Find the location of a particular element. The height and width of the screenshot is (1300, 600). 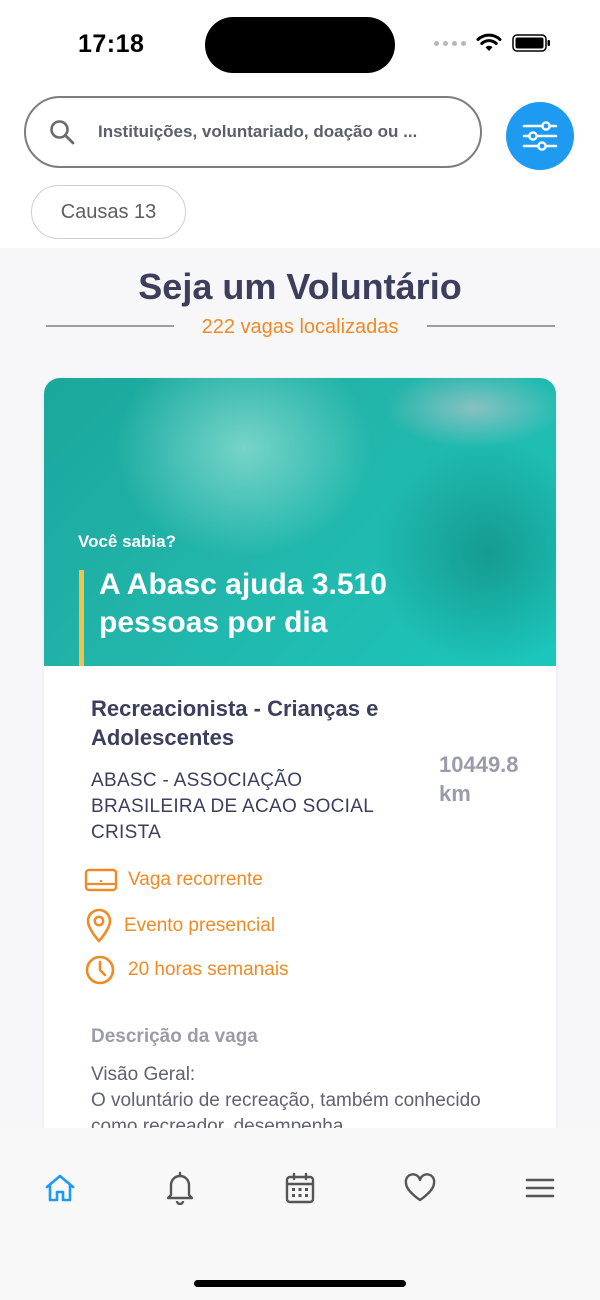

nav-favorites is located at coordinates (420, 1188).